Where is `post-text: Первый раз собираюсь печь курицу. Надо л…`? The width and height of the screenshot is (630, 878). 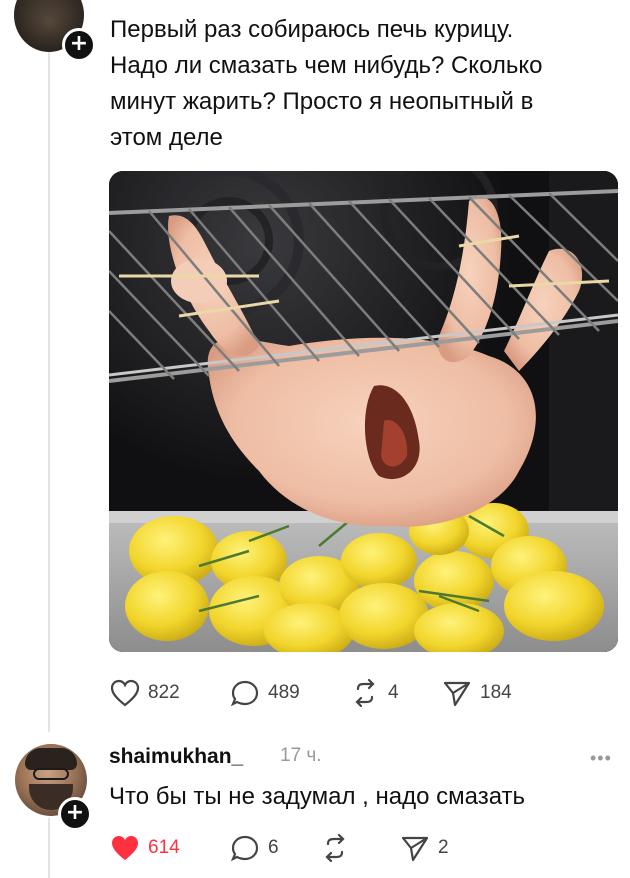
post-text: Первый раз собираюсь печь курицу. Надо л… is located at coordinates (326, 83).